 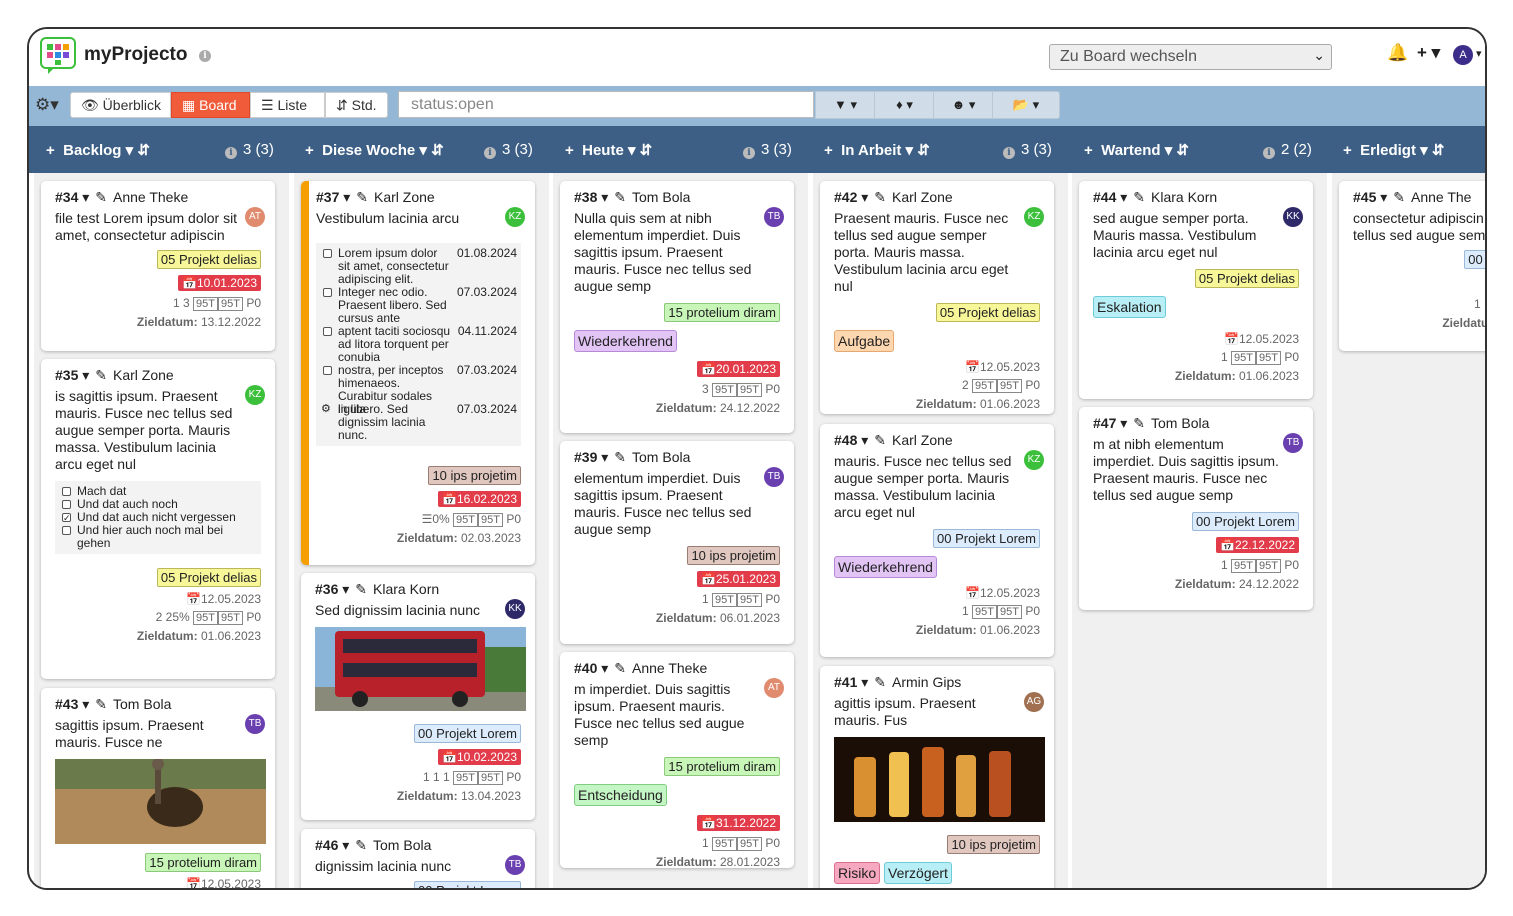 What do you see at coordinates (585, 197) in the screenshot?
I see `card-number: #38` at bounding box center [585, 197].